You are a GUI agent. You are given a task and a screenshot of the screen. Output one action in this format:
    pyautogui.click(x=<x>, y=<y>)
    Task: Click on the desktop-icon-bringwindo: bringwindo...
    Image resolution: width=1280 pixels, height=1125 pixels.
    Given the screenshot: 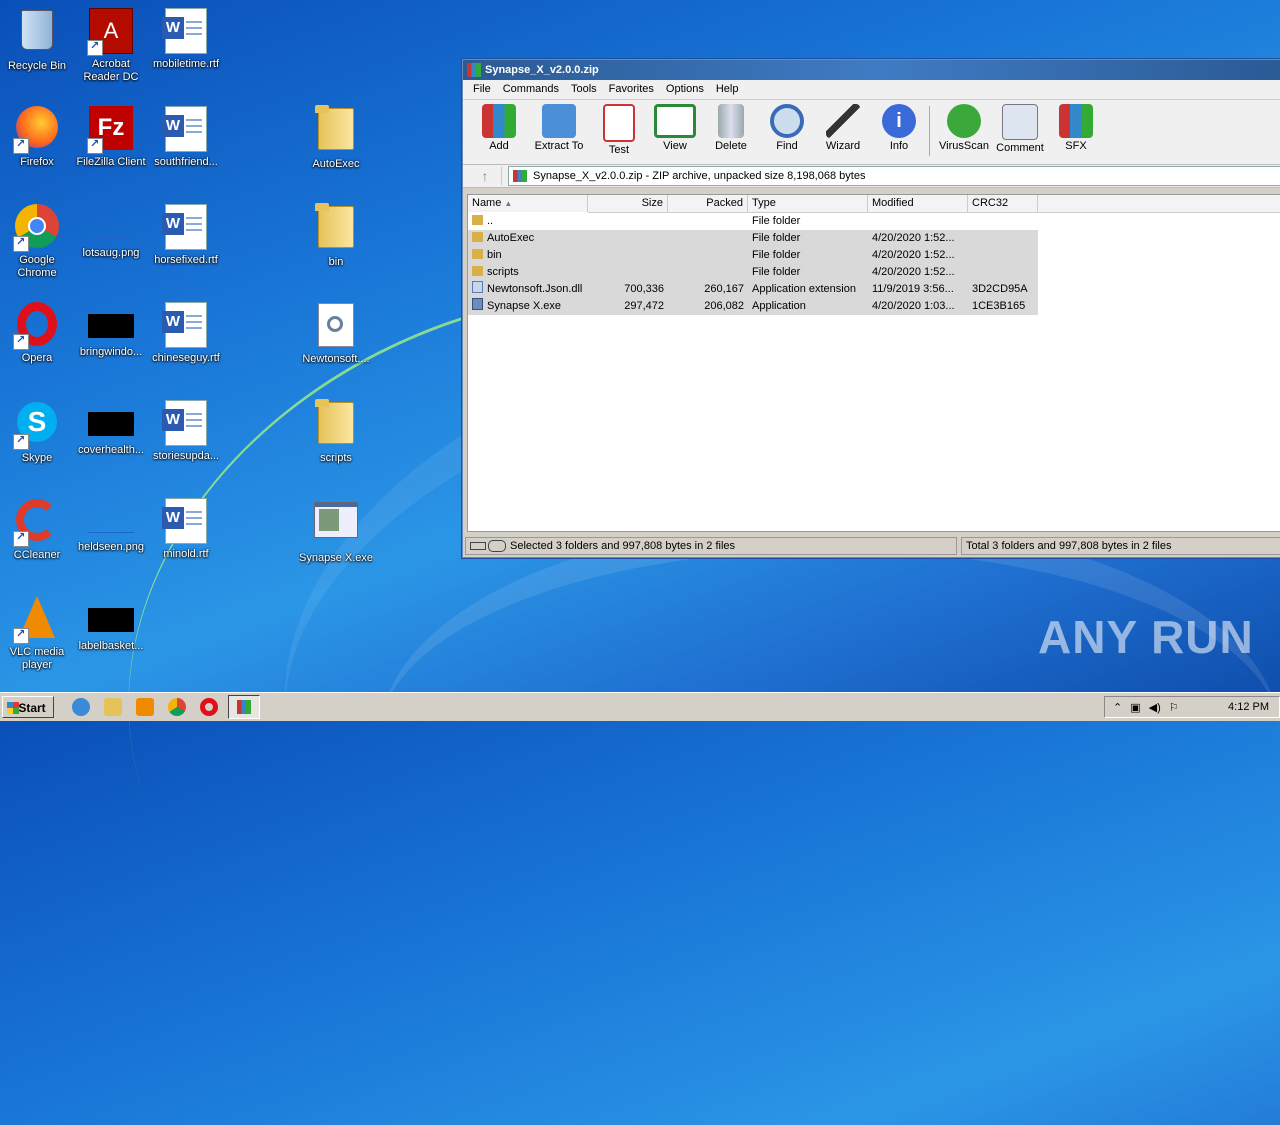 What is the action you would take?
    pyautogui.click(x=111, y=329)
    